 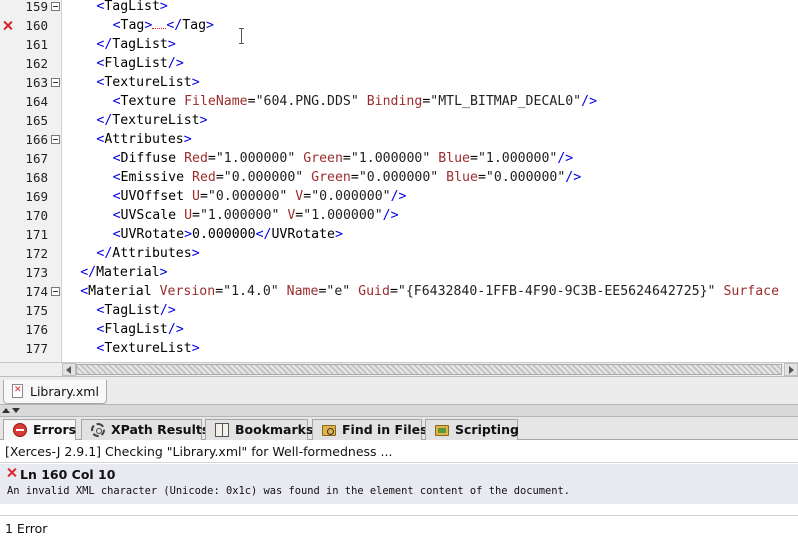 I want to click on collapse-down-icon, so click(x=16, y=410).